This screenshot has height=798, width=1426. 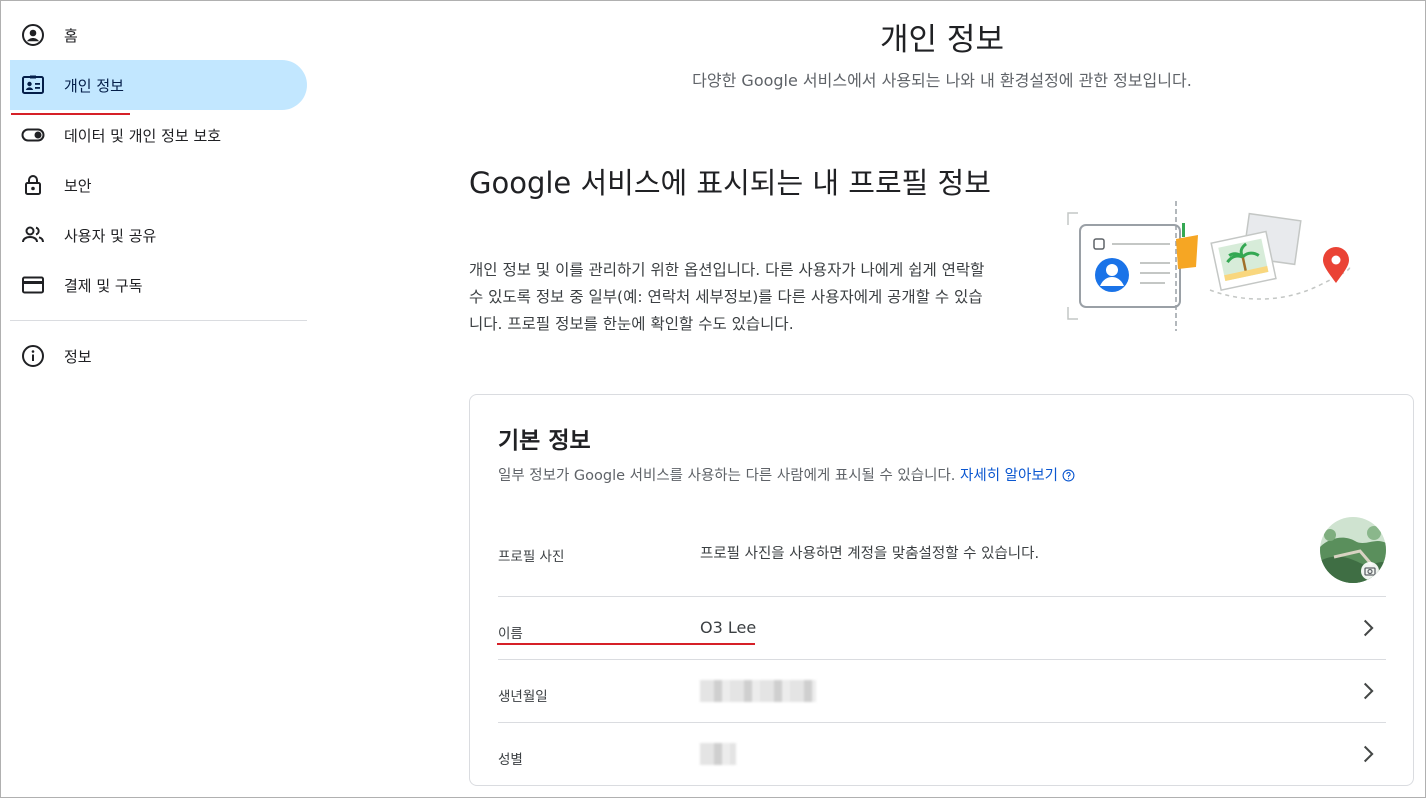 I want to click on sidebar-divider, so click(x=158, y=320).